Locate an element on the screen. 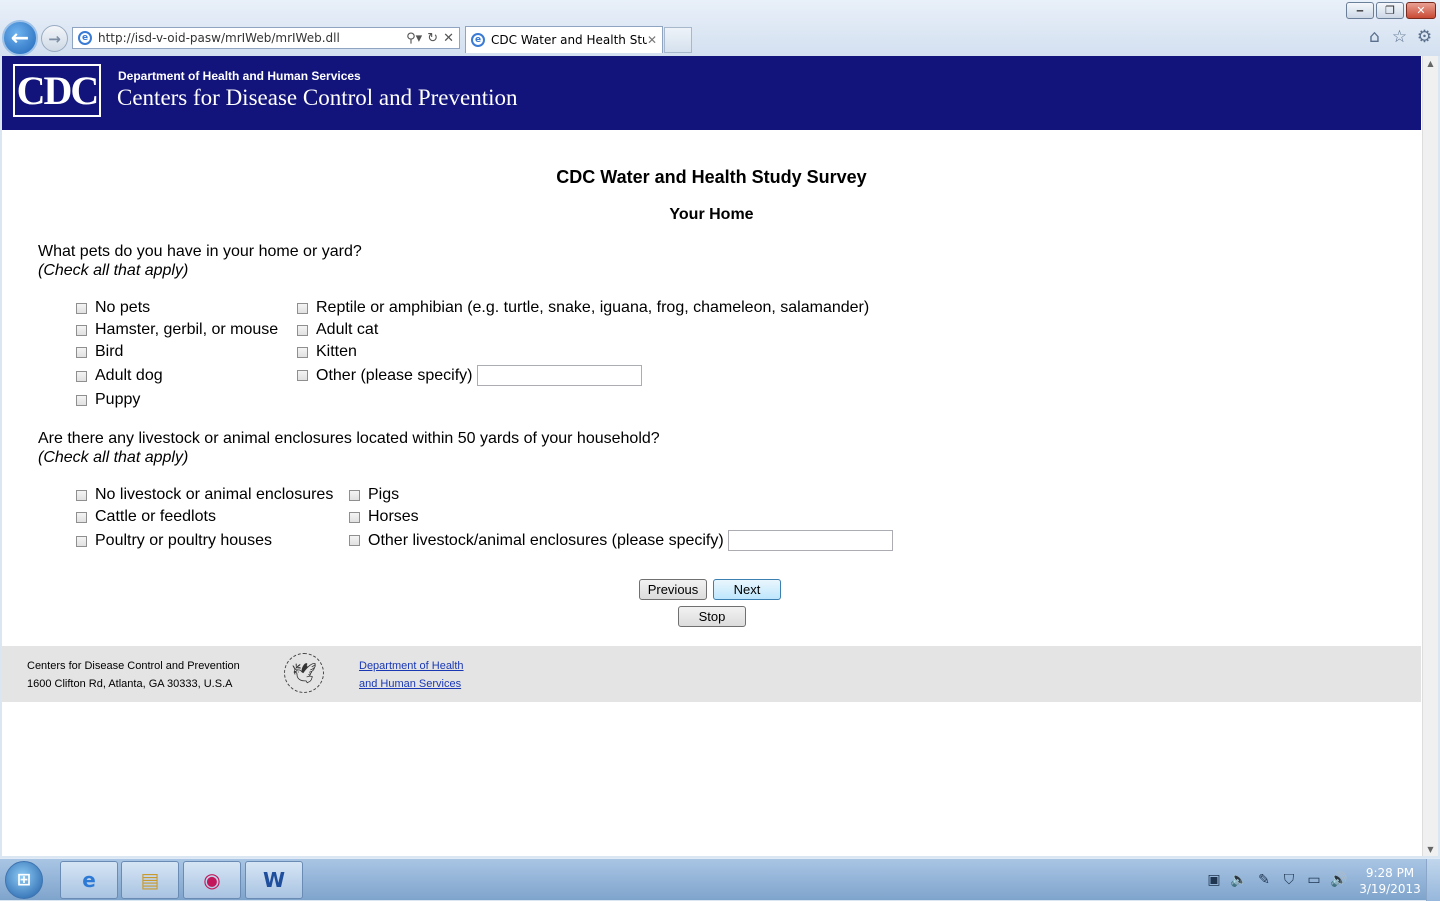 Image resolution: width=1440 pixels, height=901 pixels. option-cattle-feedlots: Cattle or feedlots is located at coordinates (146, 517).